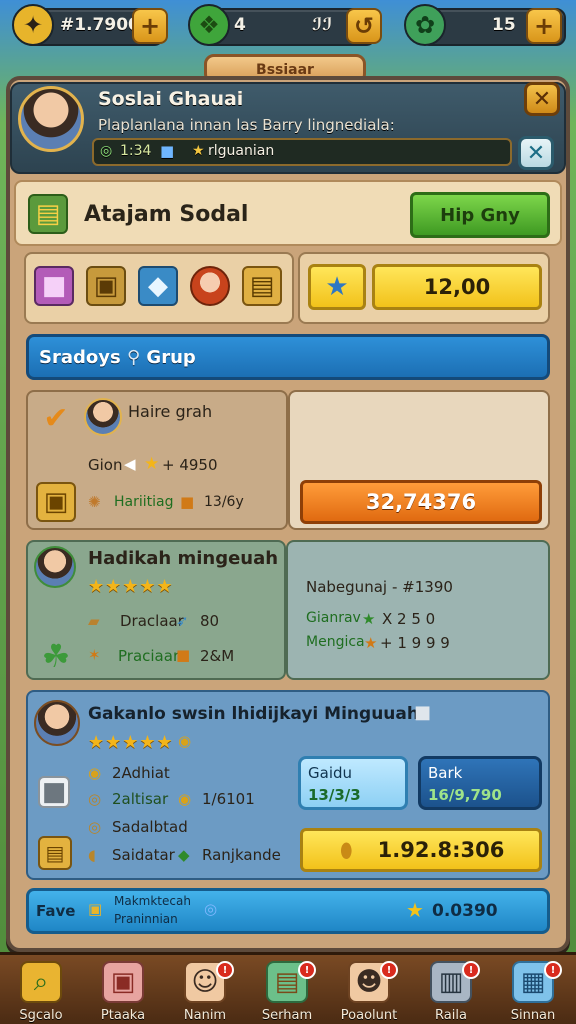 The height and width of the screenshot is (1024, 576). I want to click on footer-text-1: Makmktecah, so click(152, 901).